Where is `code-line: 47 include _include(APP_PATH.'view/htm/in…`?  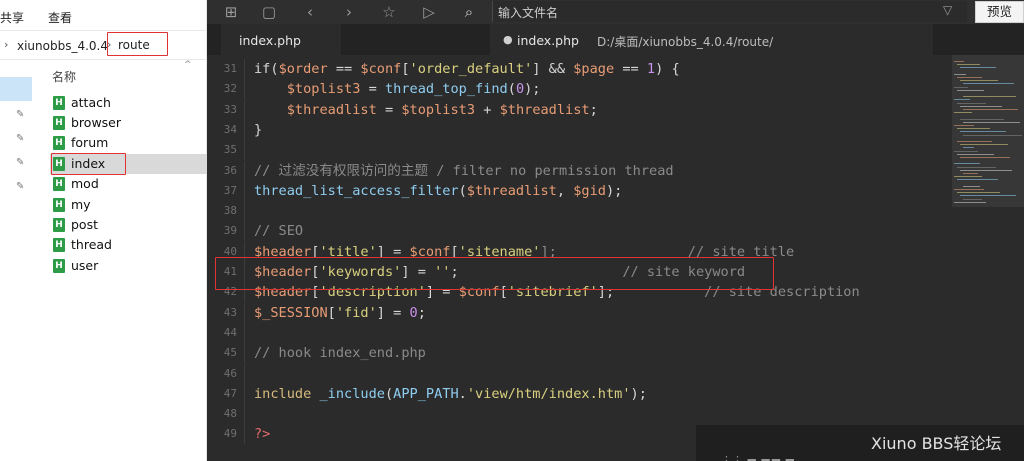 code-line: 47 include _include(APP_PATH.'view/htm/in… is located at coordinates (577, 393).